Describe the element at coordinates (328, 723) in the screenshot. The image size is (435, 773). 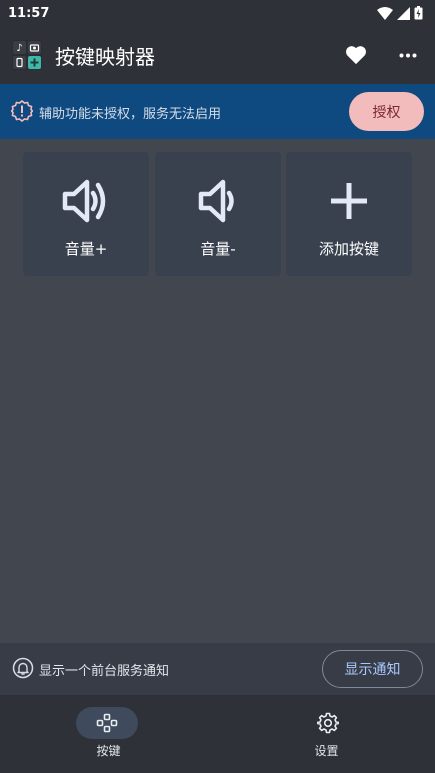
I see `gear-icon` at that location.